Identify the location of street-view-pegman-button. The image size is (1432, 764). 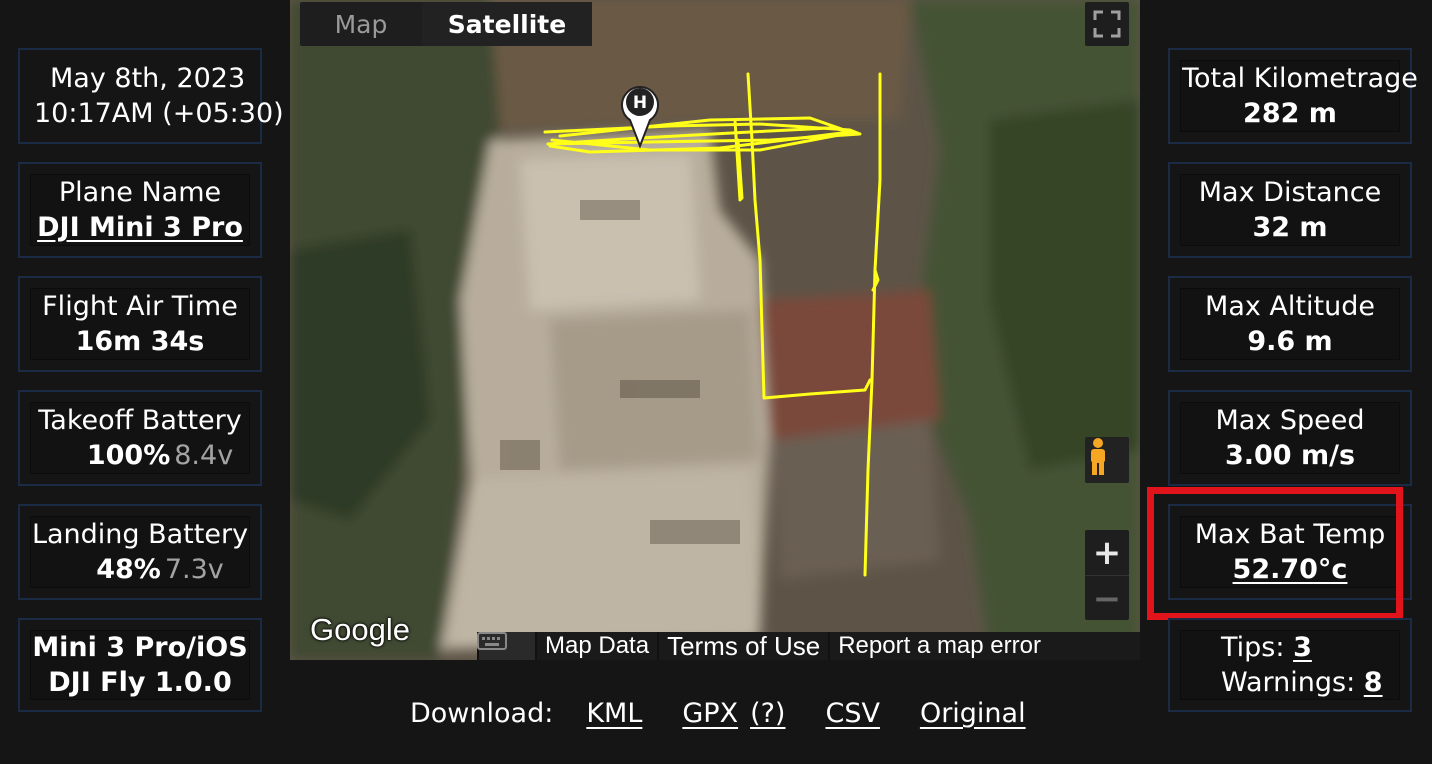
(1107, 460).